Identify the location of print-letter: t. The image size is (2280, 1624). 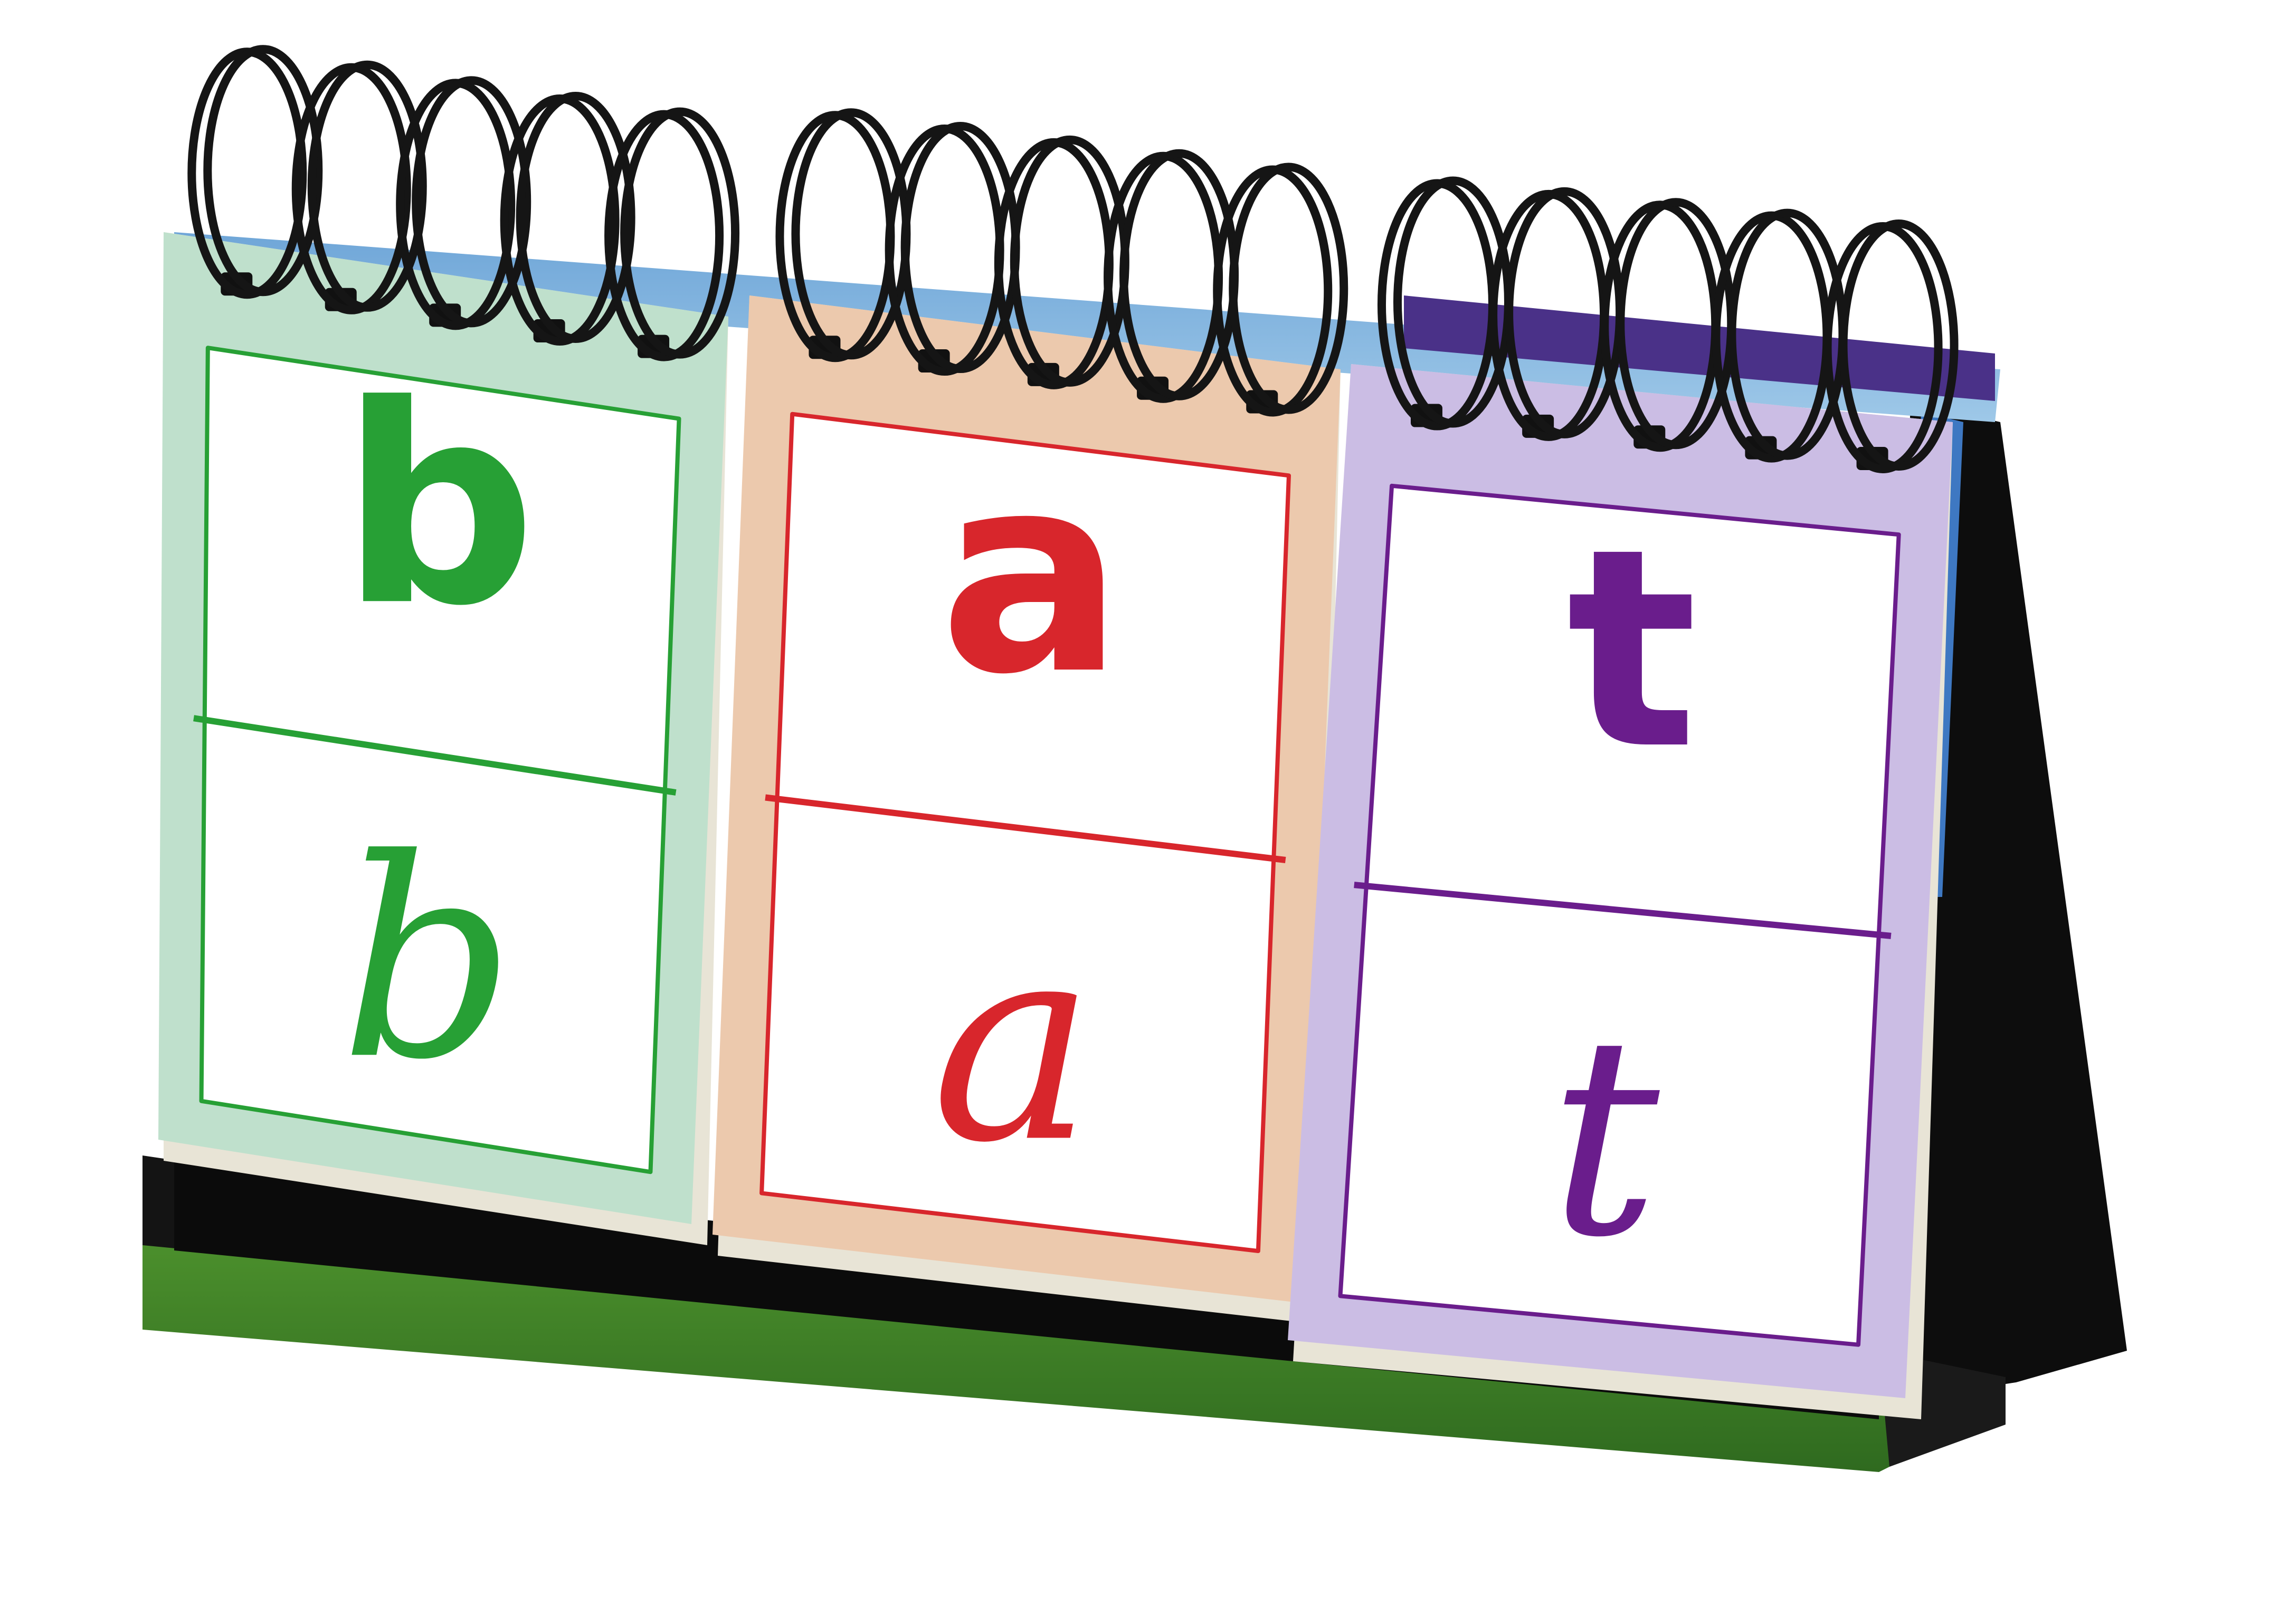
(1632, 649).